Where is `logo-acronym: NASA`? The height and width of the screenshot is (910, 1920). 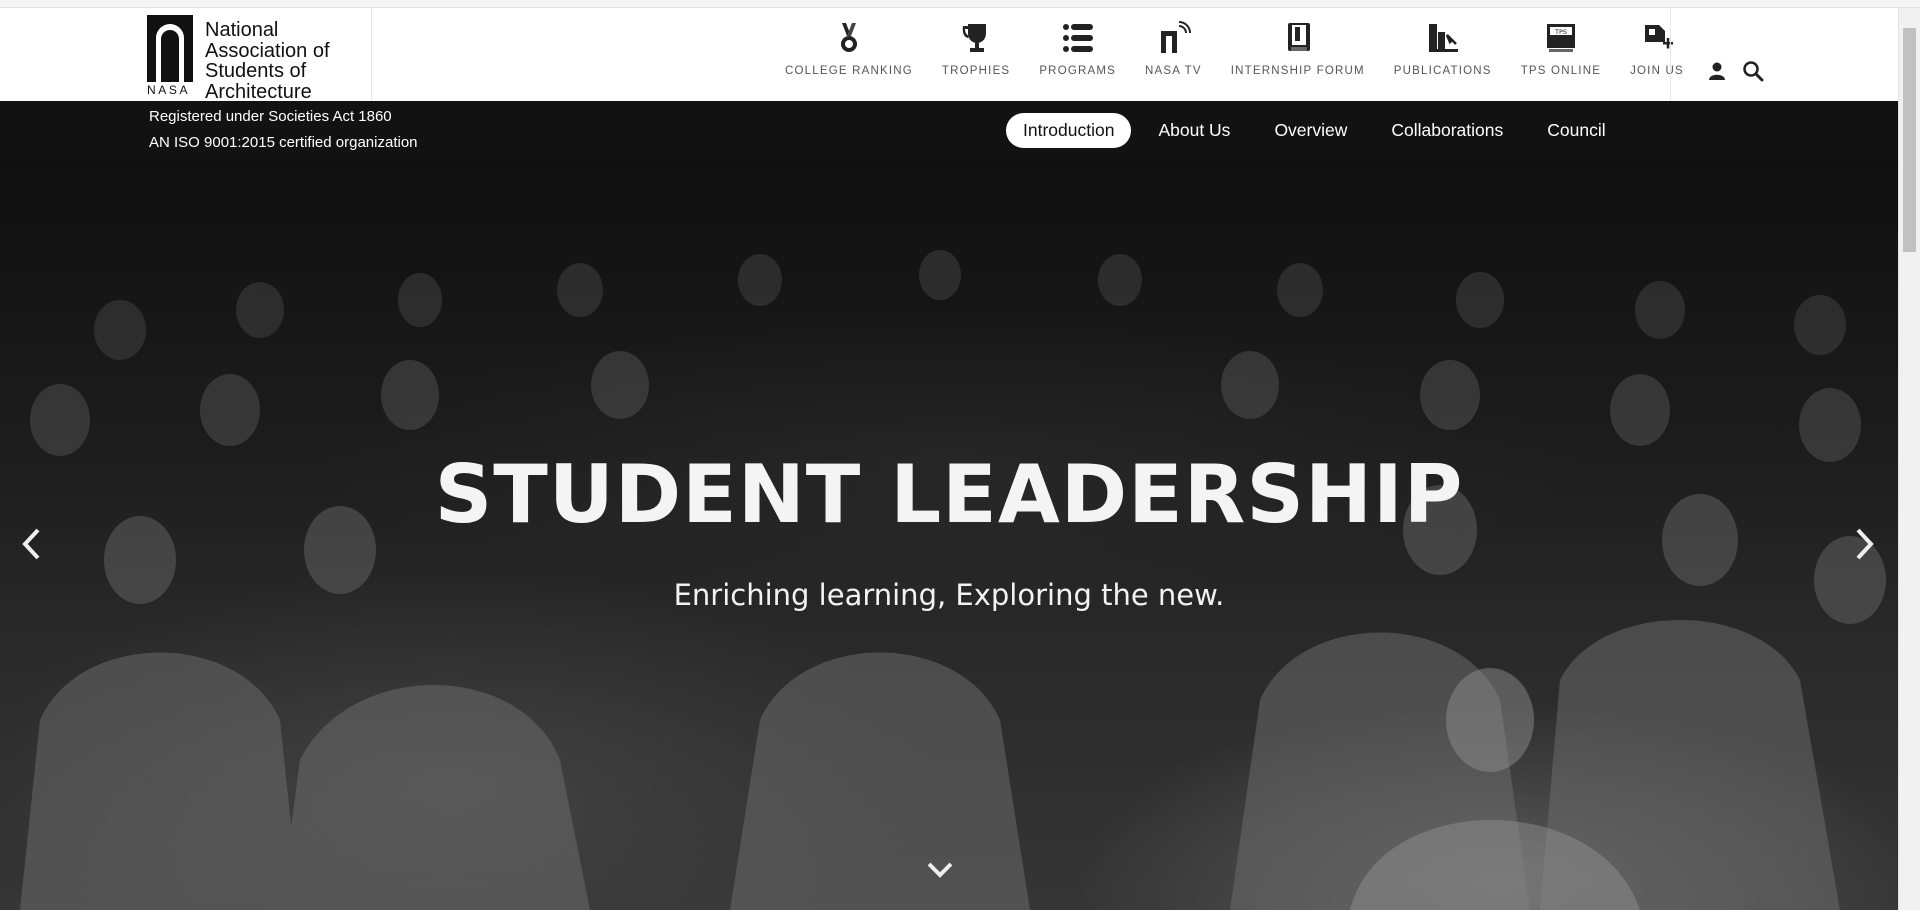 logo-acronym: NASA is located at coordinates (169, 90).